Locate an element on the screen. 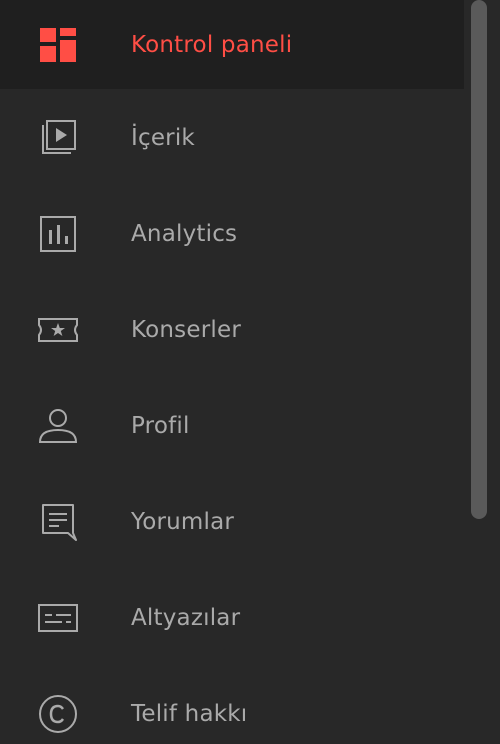 This screenshot has height=744, width=500. content-icon is located at coordinates (58, 138).